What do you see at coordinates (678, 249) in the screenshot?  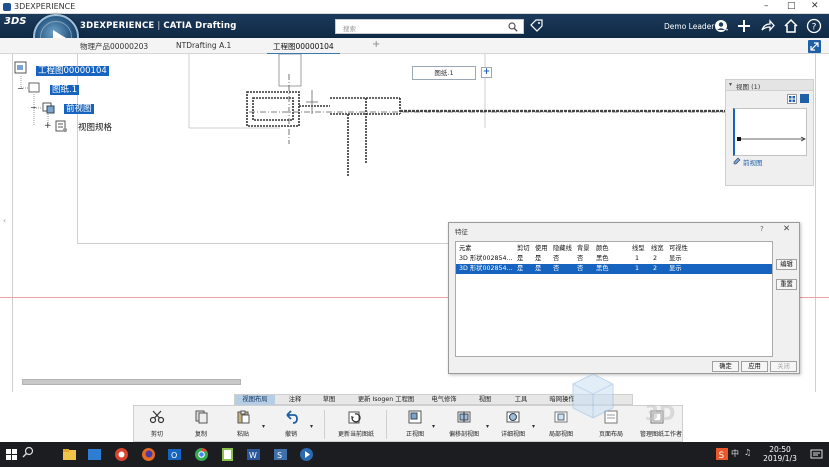 I see `col-header-visibility: 可视性` at bounding box center [678, 249].